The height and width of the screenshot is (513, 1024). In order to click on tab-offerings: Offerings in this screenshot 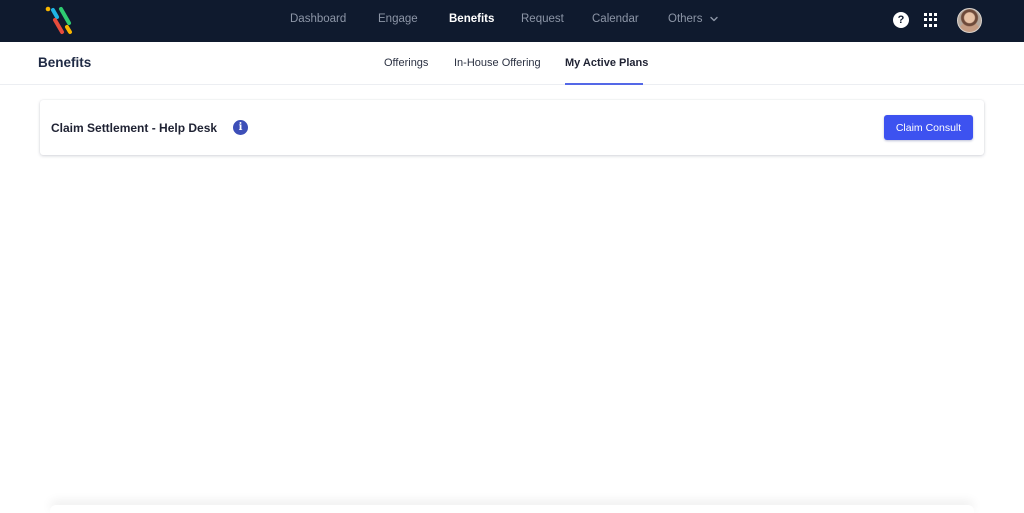, I will do `click(406, 63)`.